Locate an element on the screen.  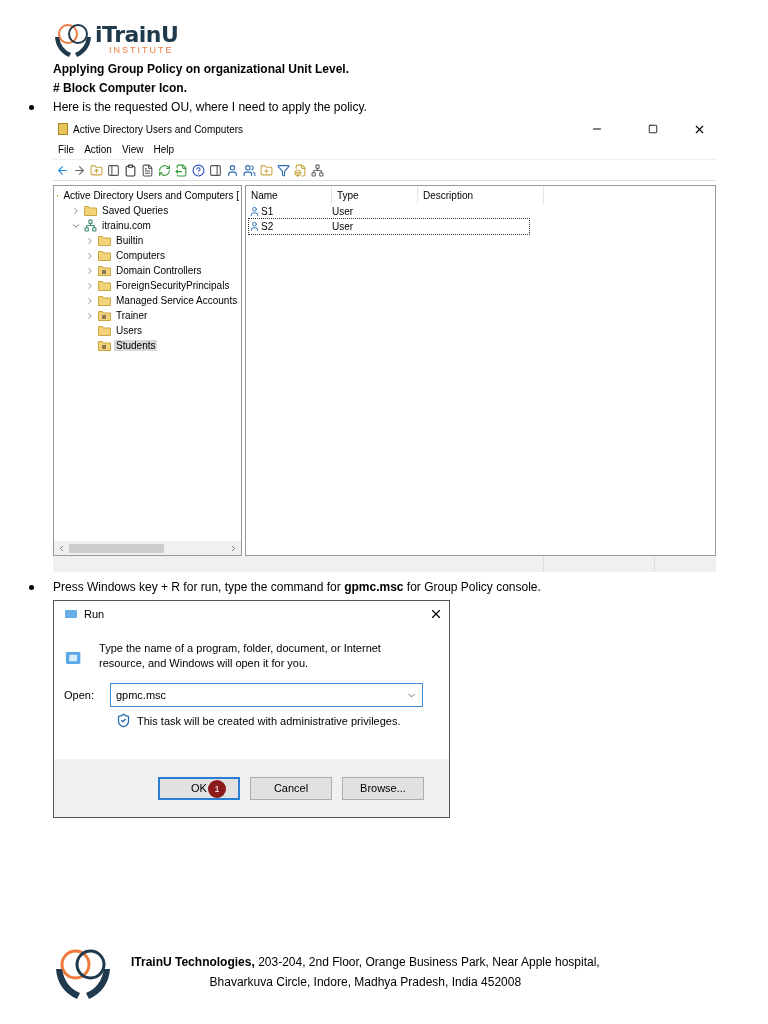
tree-item: Managed Service Accounts is located at coordinates (177, 300).